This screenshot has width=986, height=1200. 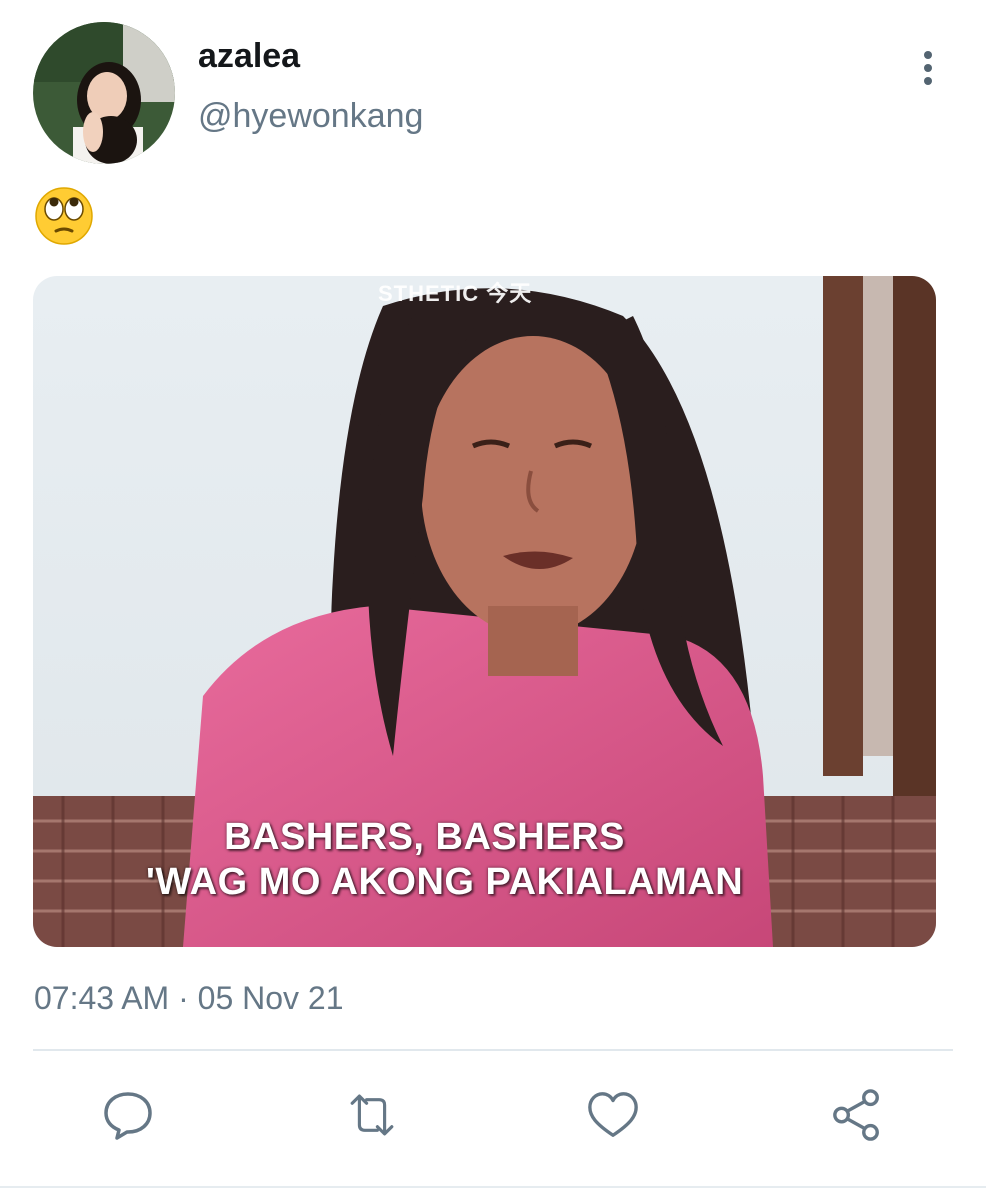 I want to click on more-vertical-icon, so click(x=928, y=68).